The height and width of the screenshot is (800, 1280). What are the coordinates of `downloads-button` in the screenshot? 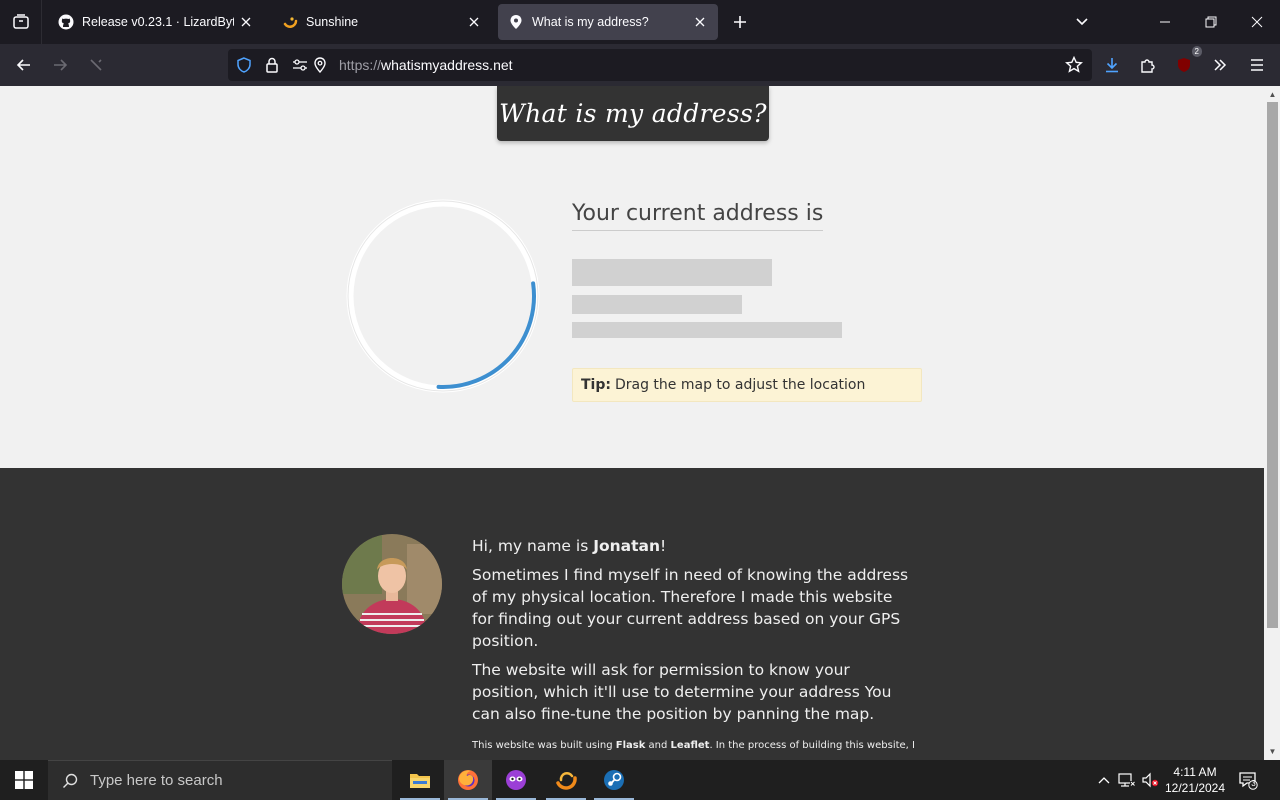 It's located at (1112, 65).